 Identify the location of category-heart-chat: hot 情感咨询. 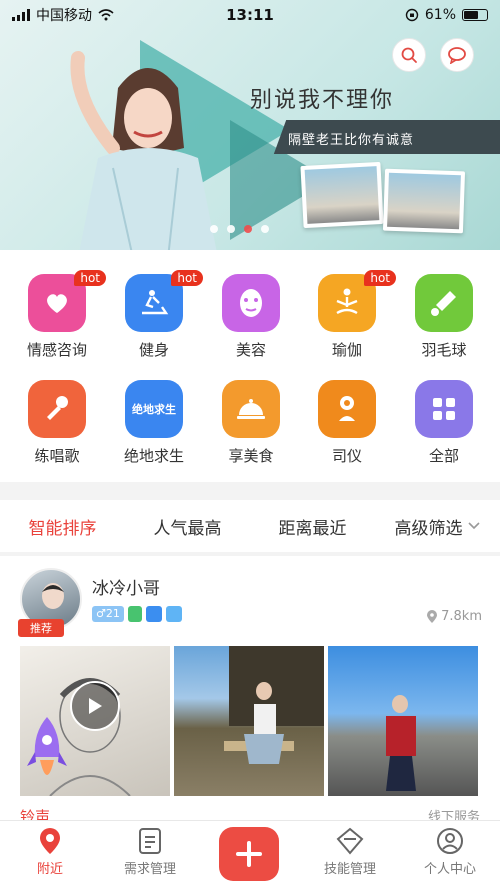
(61, 315).